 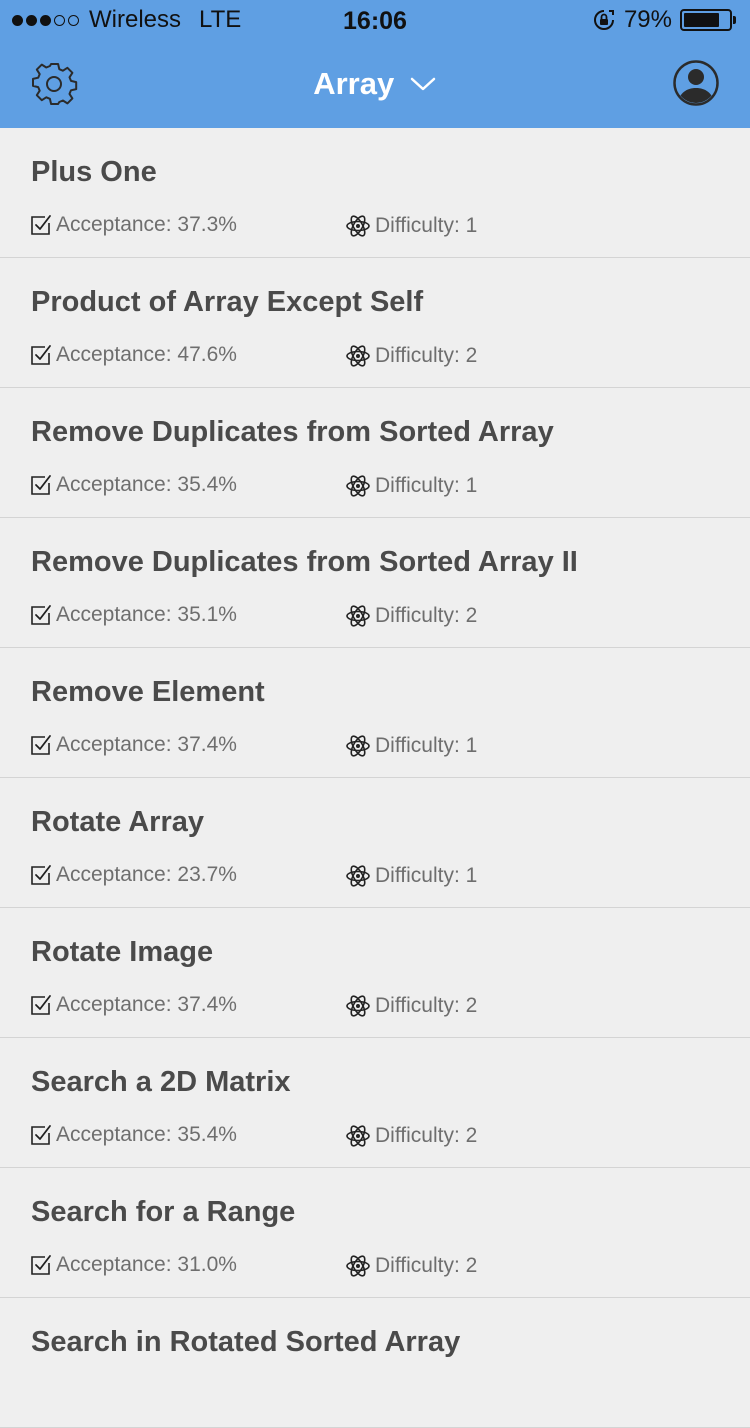 What do you see at coordinates (734, 20) in the screenshot?
I see `battery-tip` at bounding box center [734, 20].